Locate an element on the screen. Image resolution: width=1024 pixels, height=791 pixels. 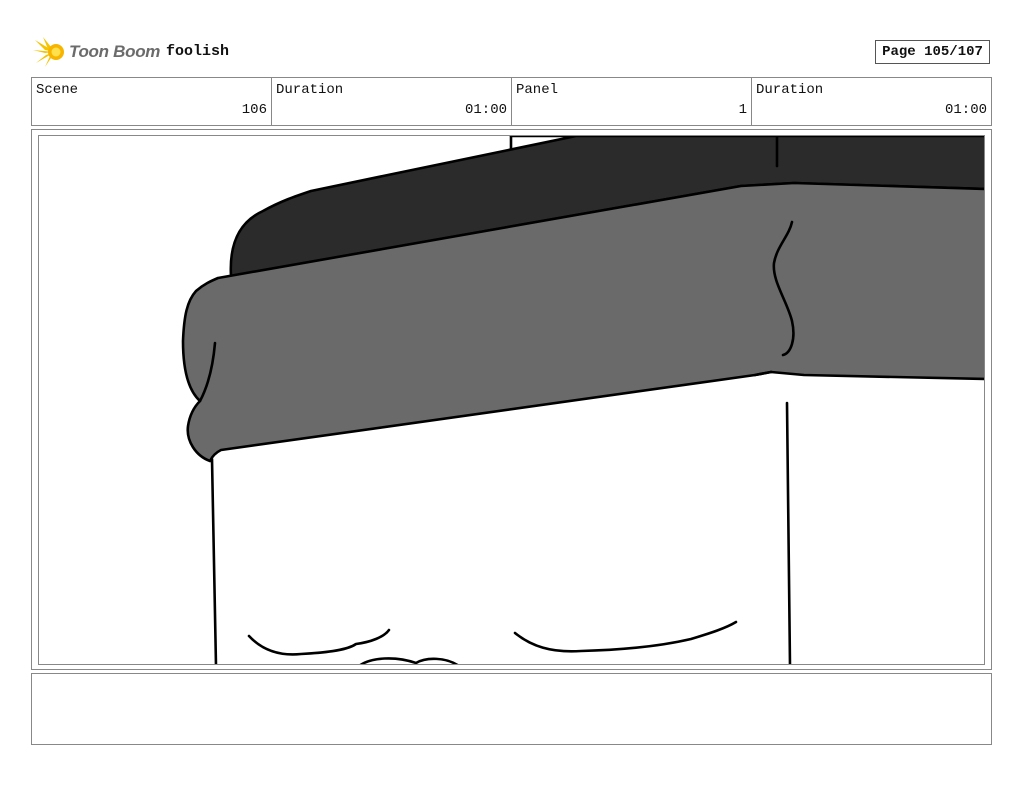
face-right-edge is located at coordinates (788, 532).